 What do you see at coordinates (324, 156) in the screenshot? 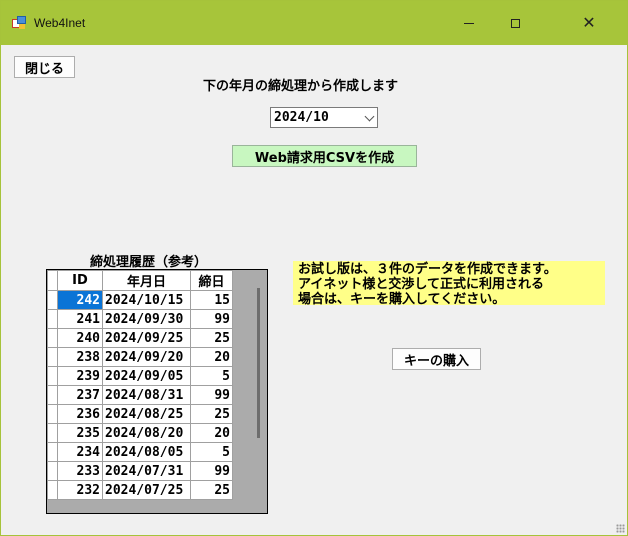
I see `create-csv-button: Web請求用CSVを作成` at bounding box center [324, 156].